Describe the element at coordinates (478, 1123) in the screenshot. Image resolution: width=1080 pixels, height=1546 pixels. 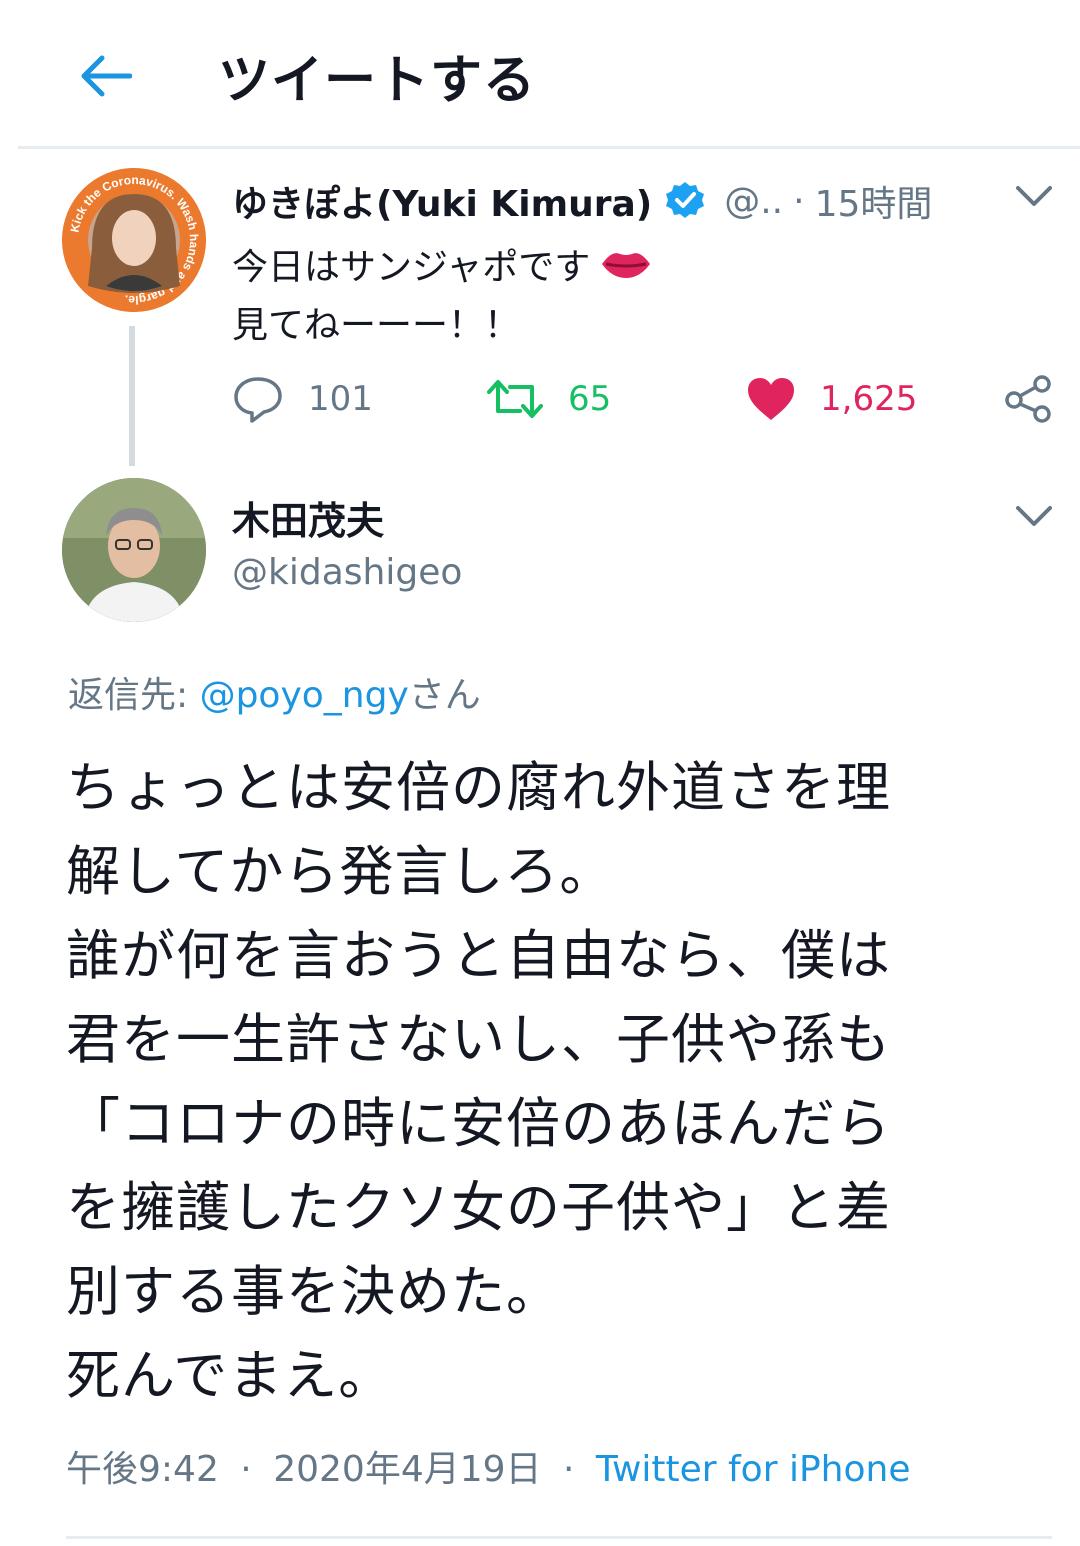
I see `tweet-text-line: 「コロナの時に安倍のあほんだら` at that location.